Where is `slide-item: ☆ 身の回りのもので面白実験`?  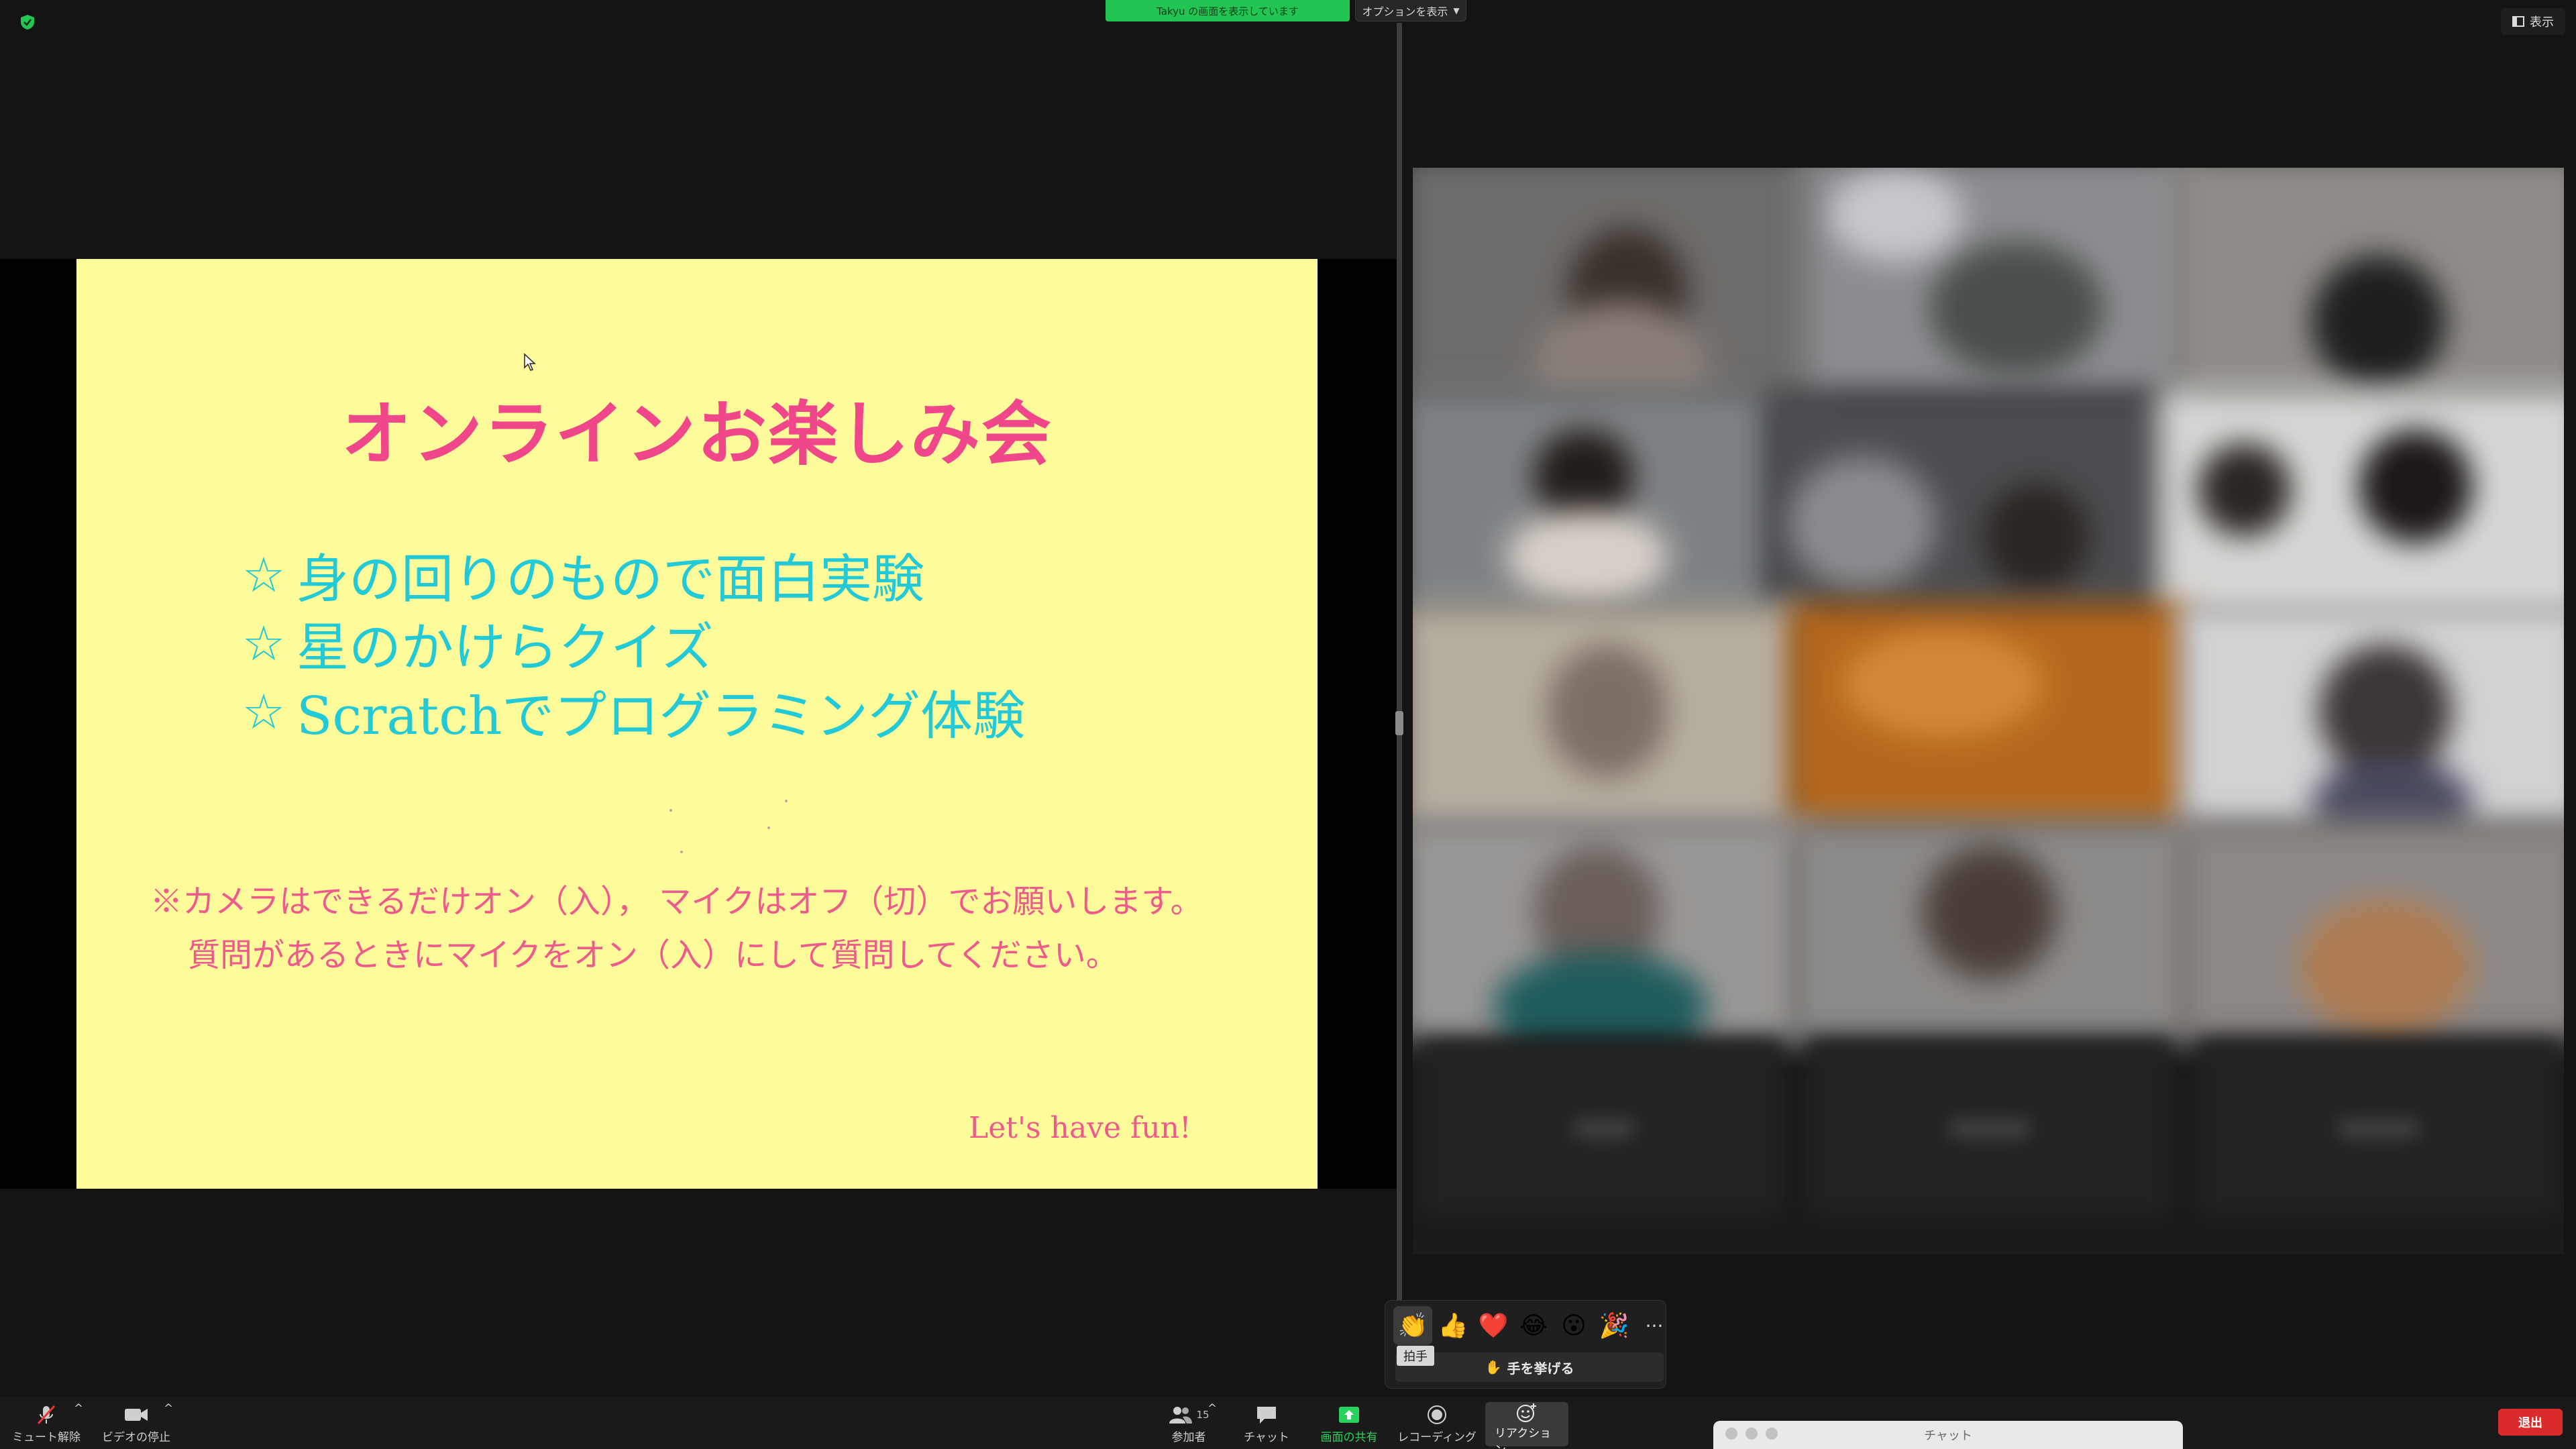
slide-item: ☆ 身の回りのもので面白実験 is located at coordinates (631, 575).